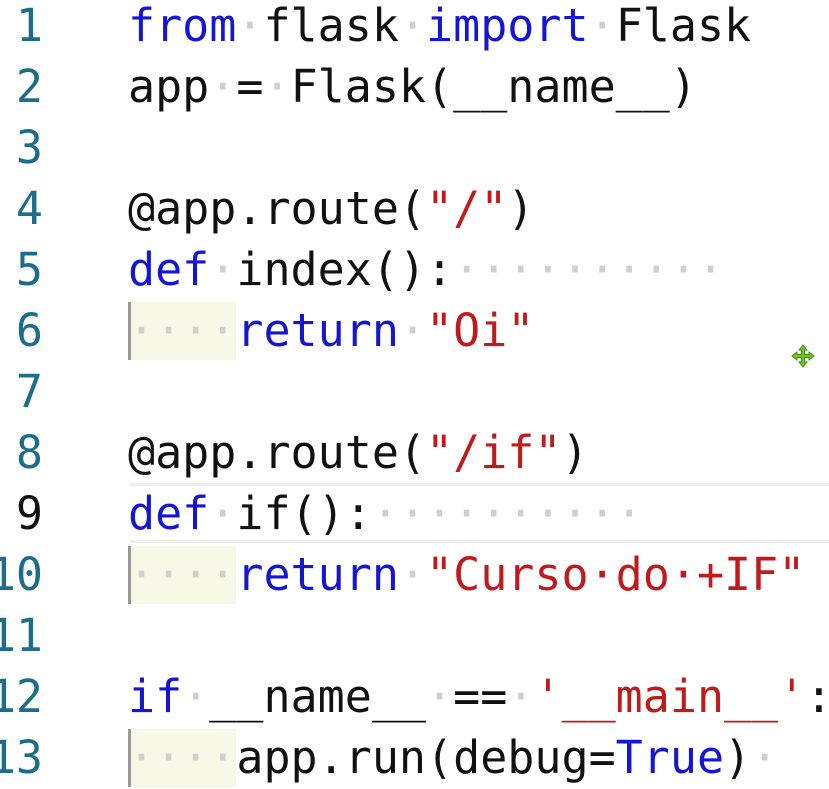 Image resolution: width=829 pixels, height=789 pixels. I want to click on code-text: ····return·"Oi", so click(331, 330).